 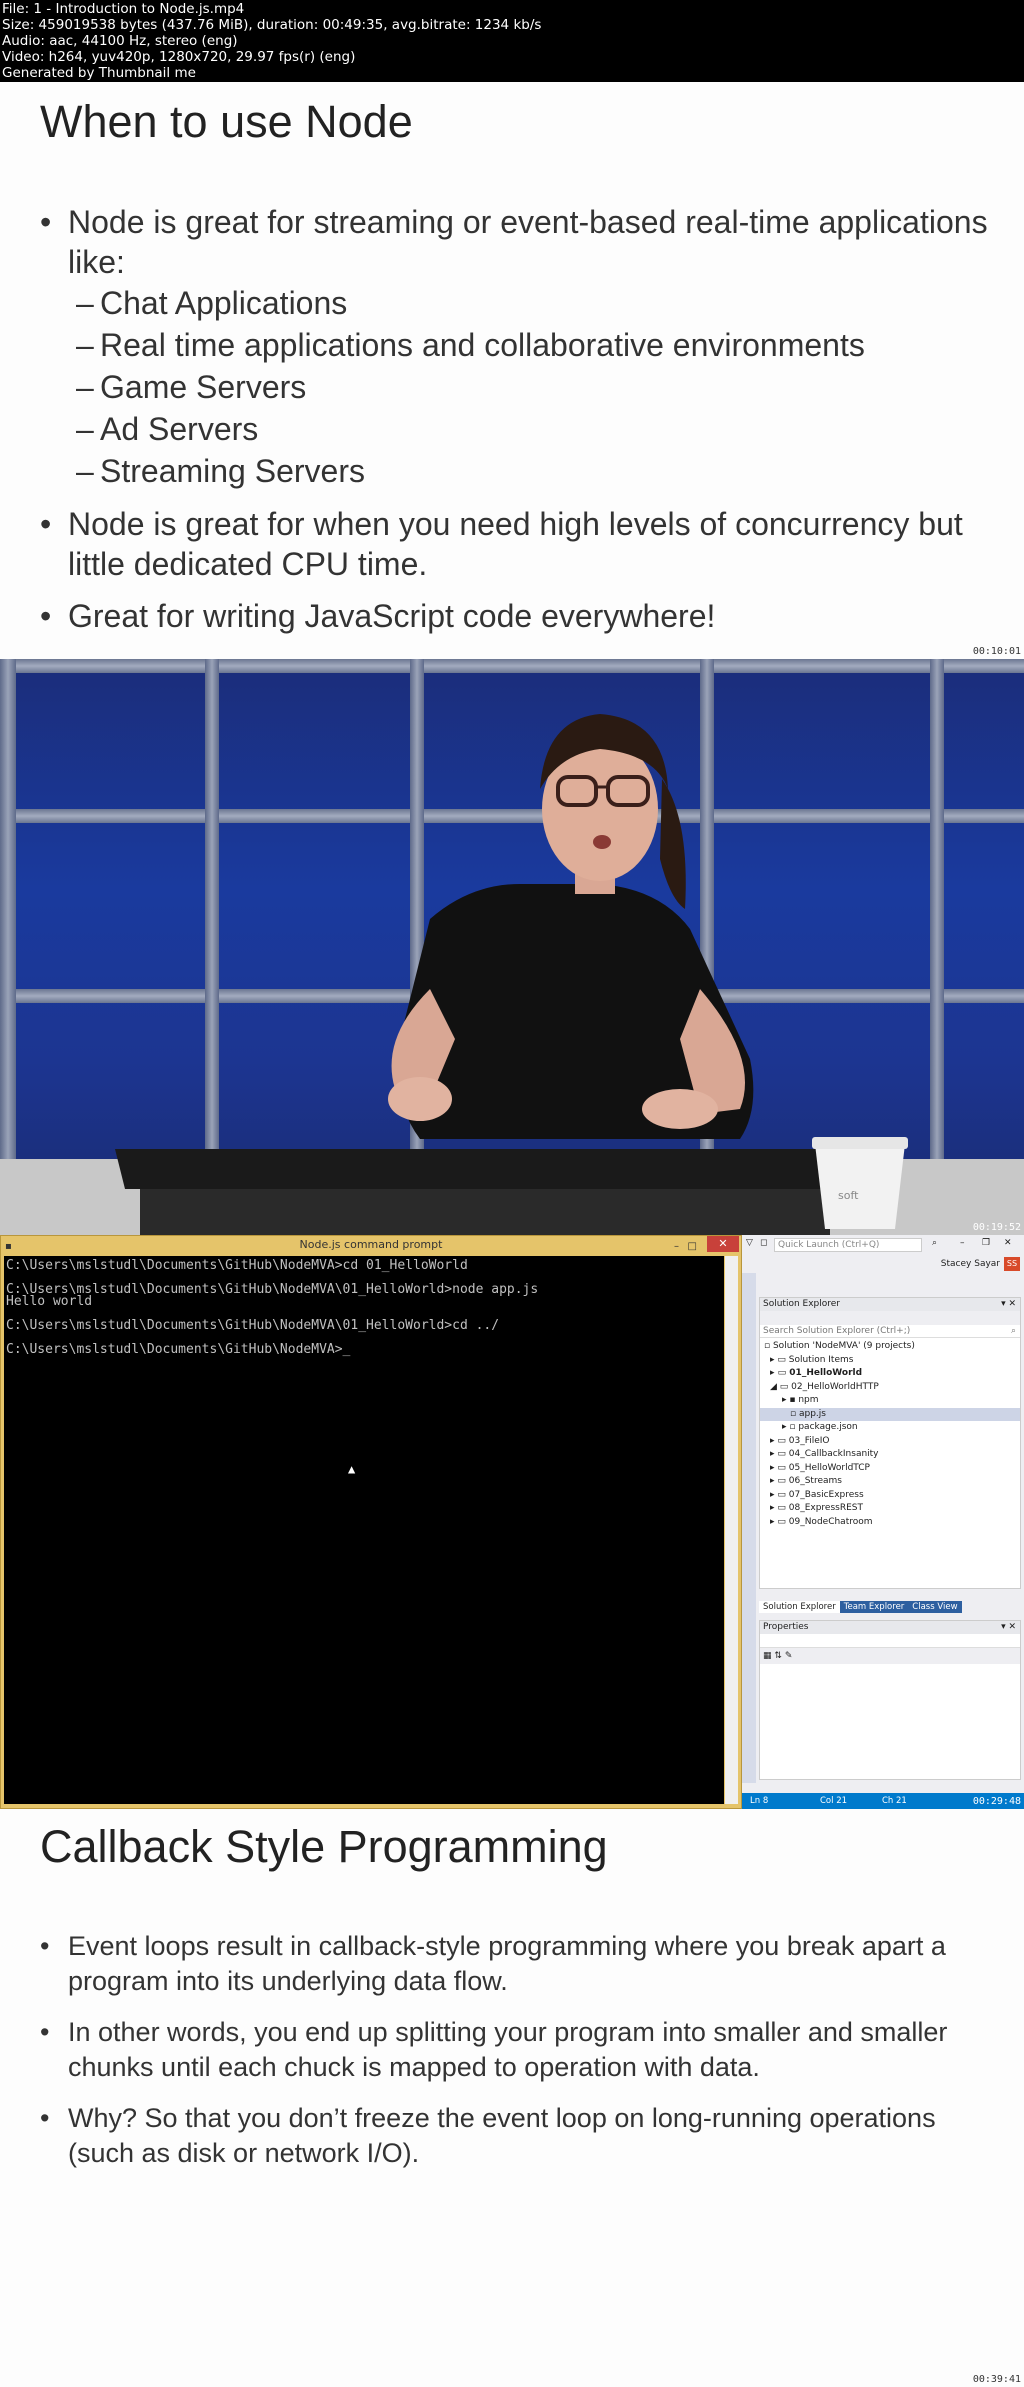 What do you see at coordinates (986, 1243) in the screenshot?
I see `restore-icon: ❐` at bounding box center [986, 1243].